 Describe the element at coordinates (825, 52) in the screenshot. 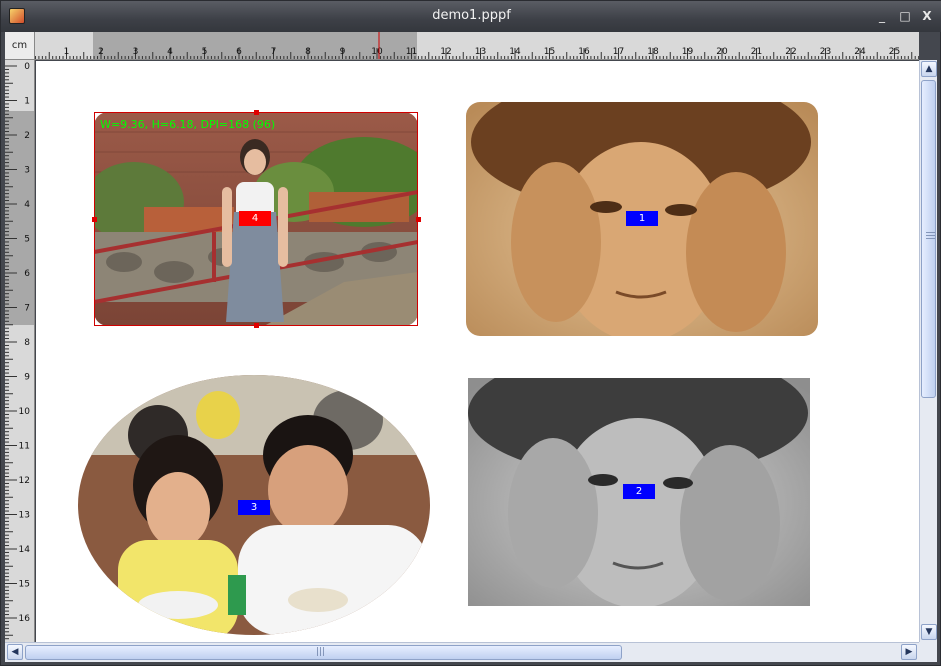

I see `ruler-label: 23` at that location.